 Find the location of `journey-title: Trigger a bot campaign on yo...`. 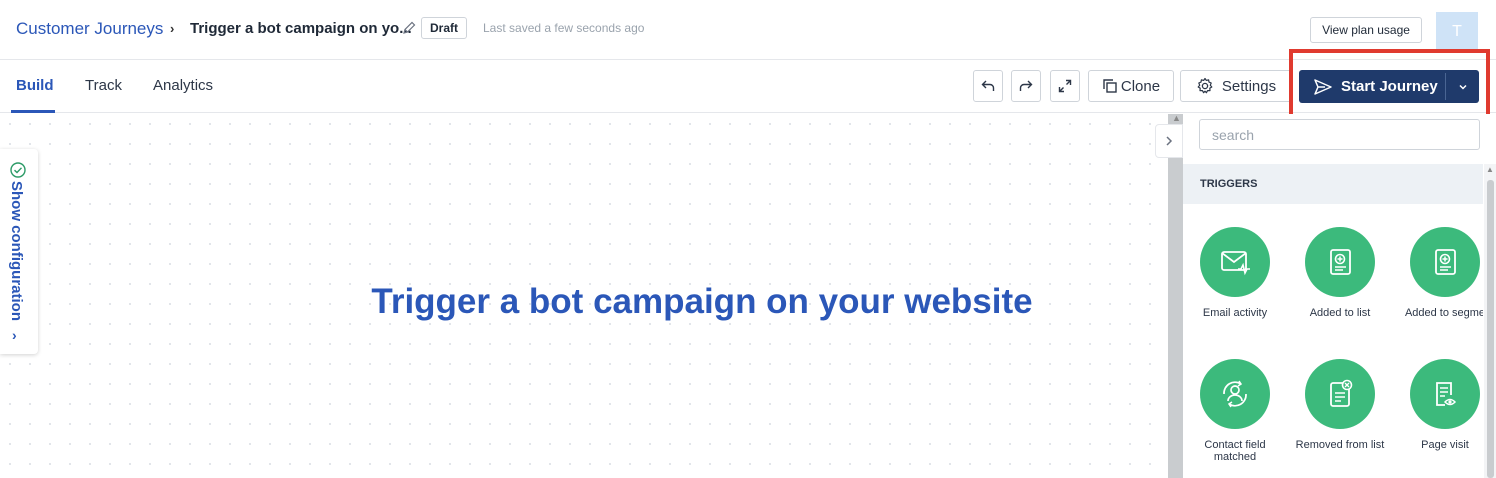

journey-title: Trigger a bot campaign on yo... is located at coordinates (301, 28).